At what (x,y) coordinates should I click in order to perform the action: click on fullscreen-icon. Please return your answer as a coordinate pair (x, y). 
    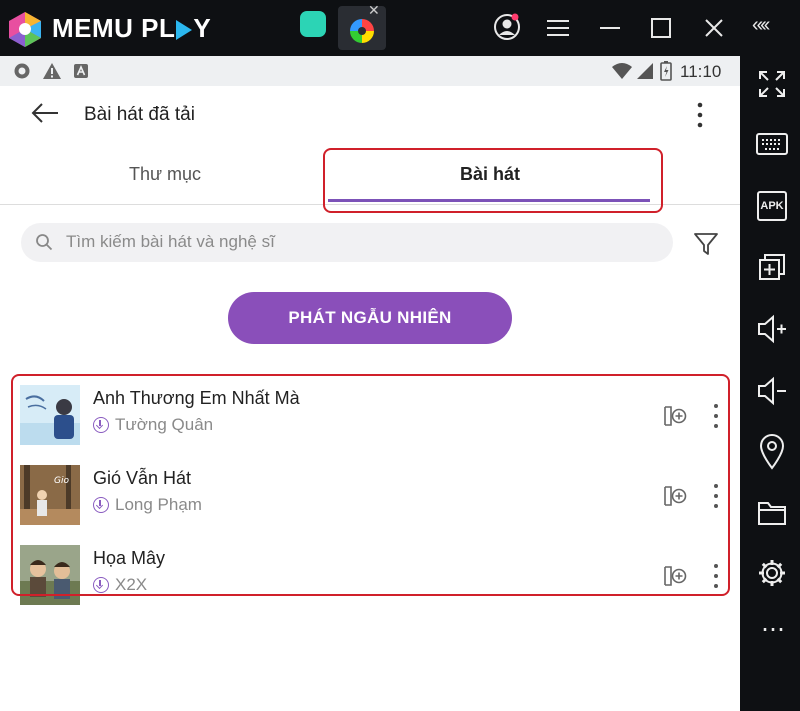
    Looking at the image, I should click on (772, 84).